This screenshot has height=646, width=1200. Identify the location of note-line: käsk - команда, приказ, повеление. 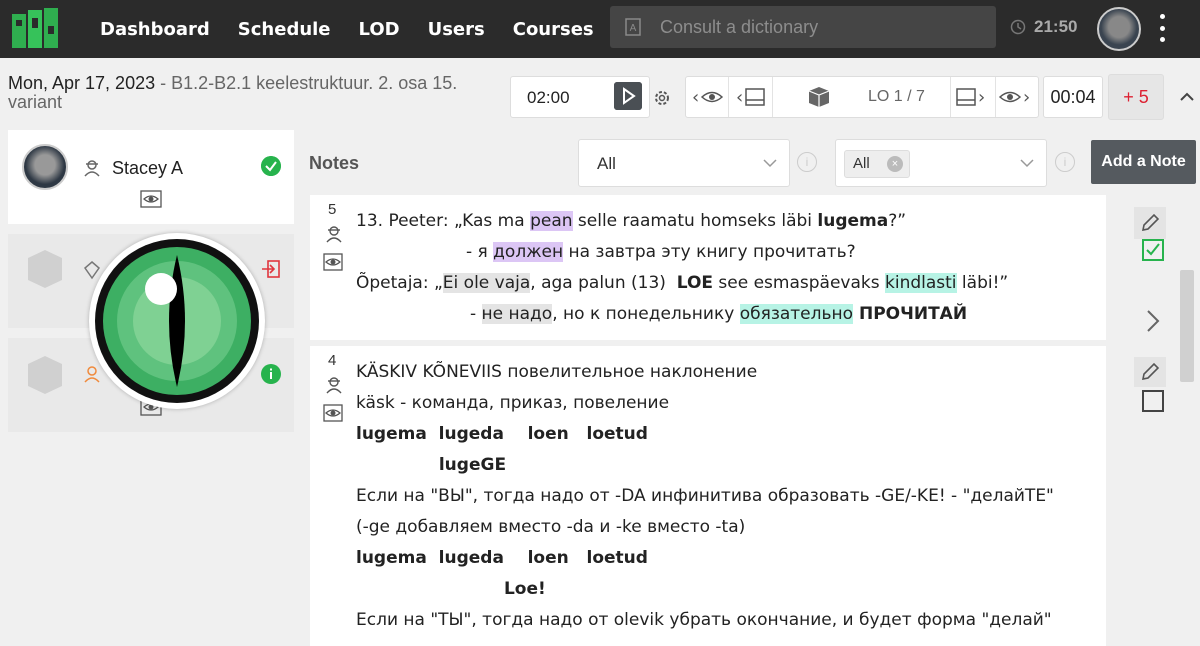
(513, 403).